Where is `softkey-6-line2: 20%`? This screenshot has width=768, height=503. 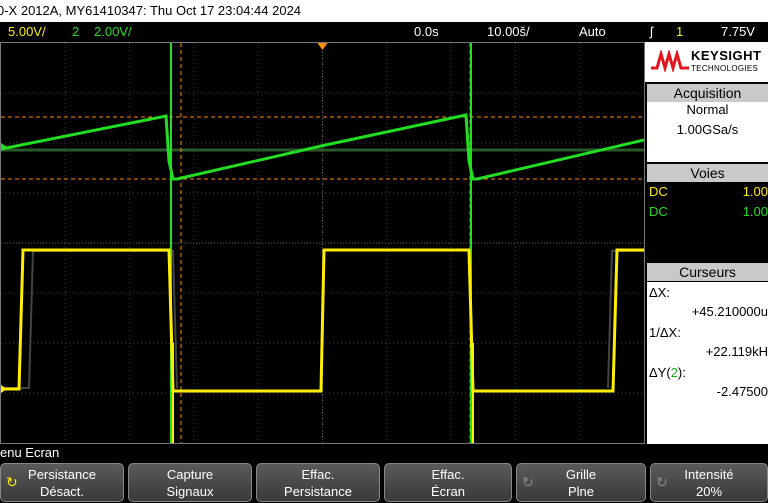
softkey-6-line2: 20% is located at coordinates (709, 491).